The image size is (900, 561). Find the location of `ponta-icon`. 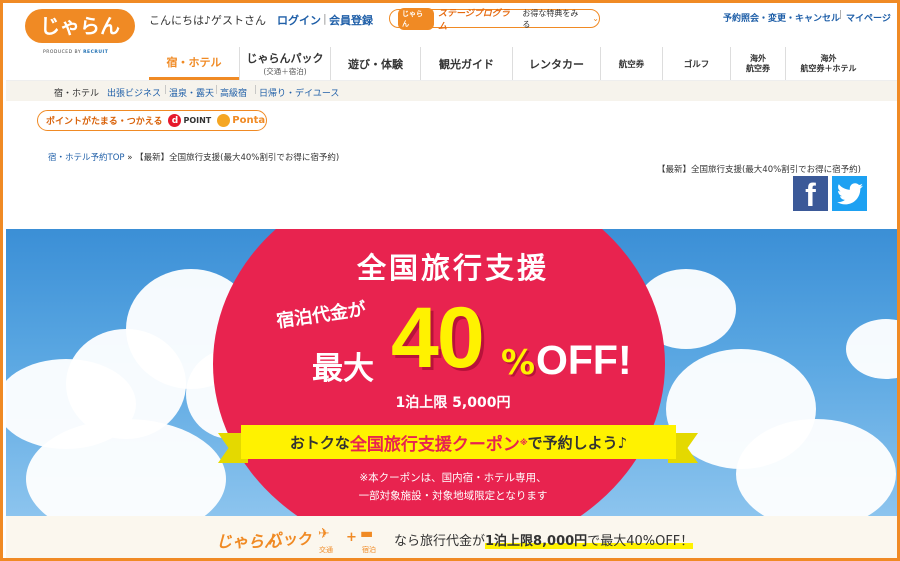

ponta-icon is located at coordinates (224, 120).